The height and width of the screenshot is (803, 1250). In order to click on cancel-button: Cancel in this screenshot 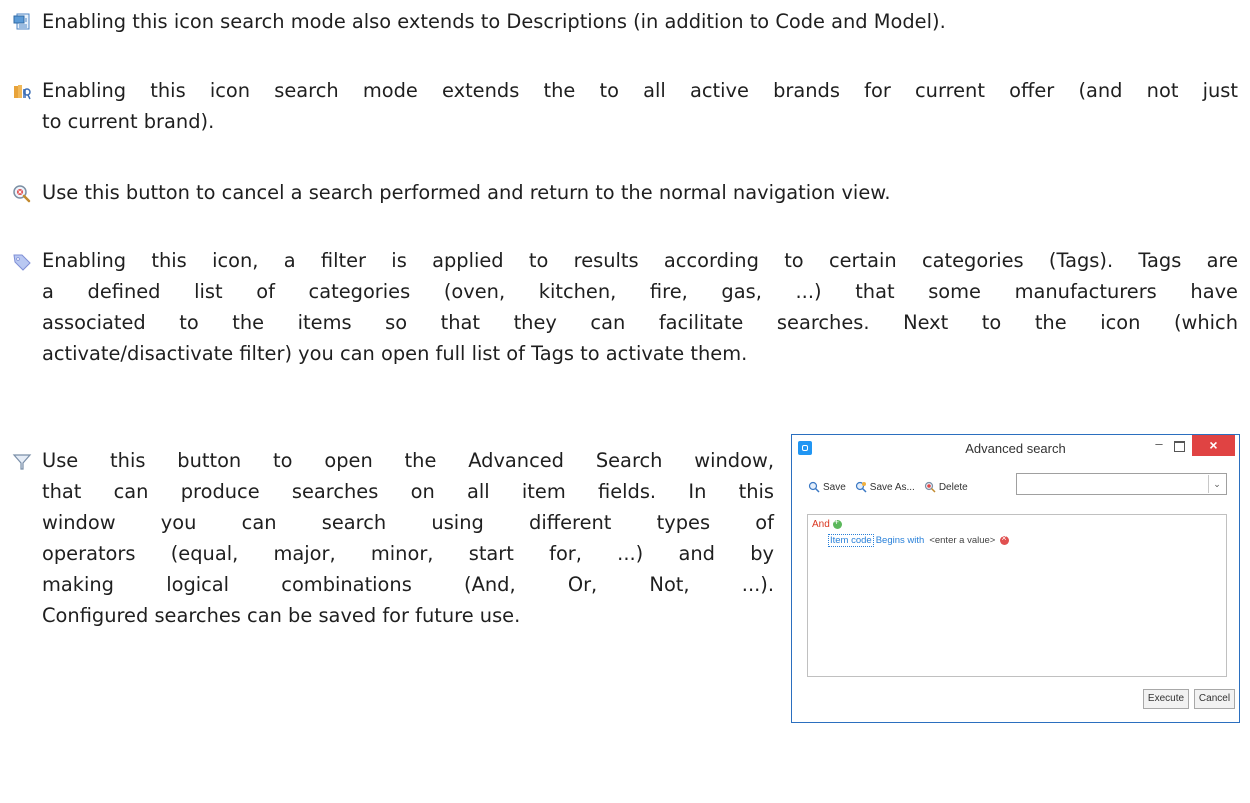, I will do `click(1214, 699)`.